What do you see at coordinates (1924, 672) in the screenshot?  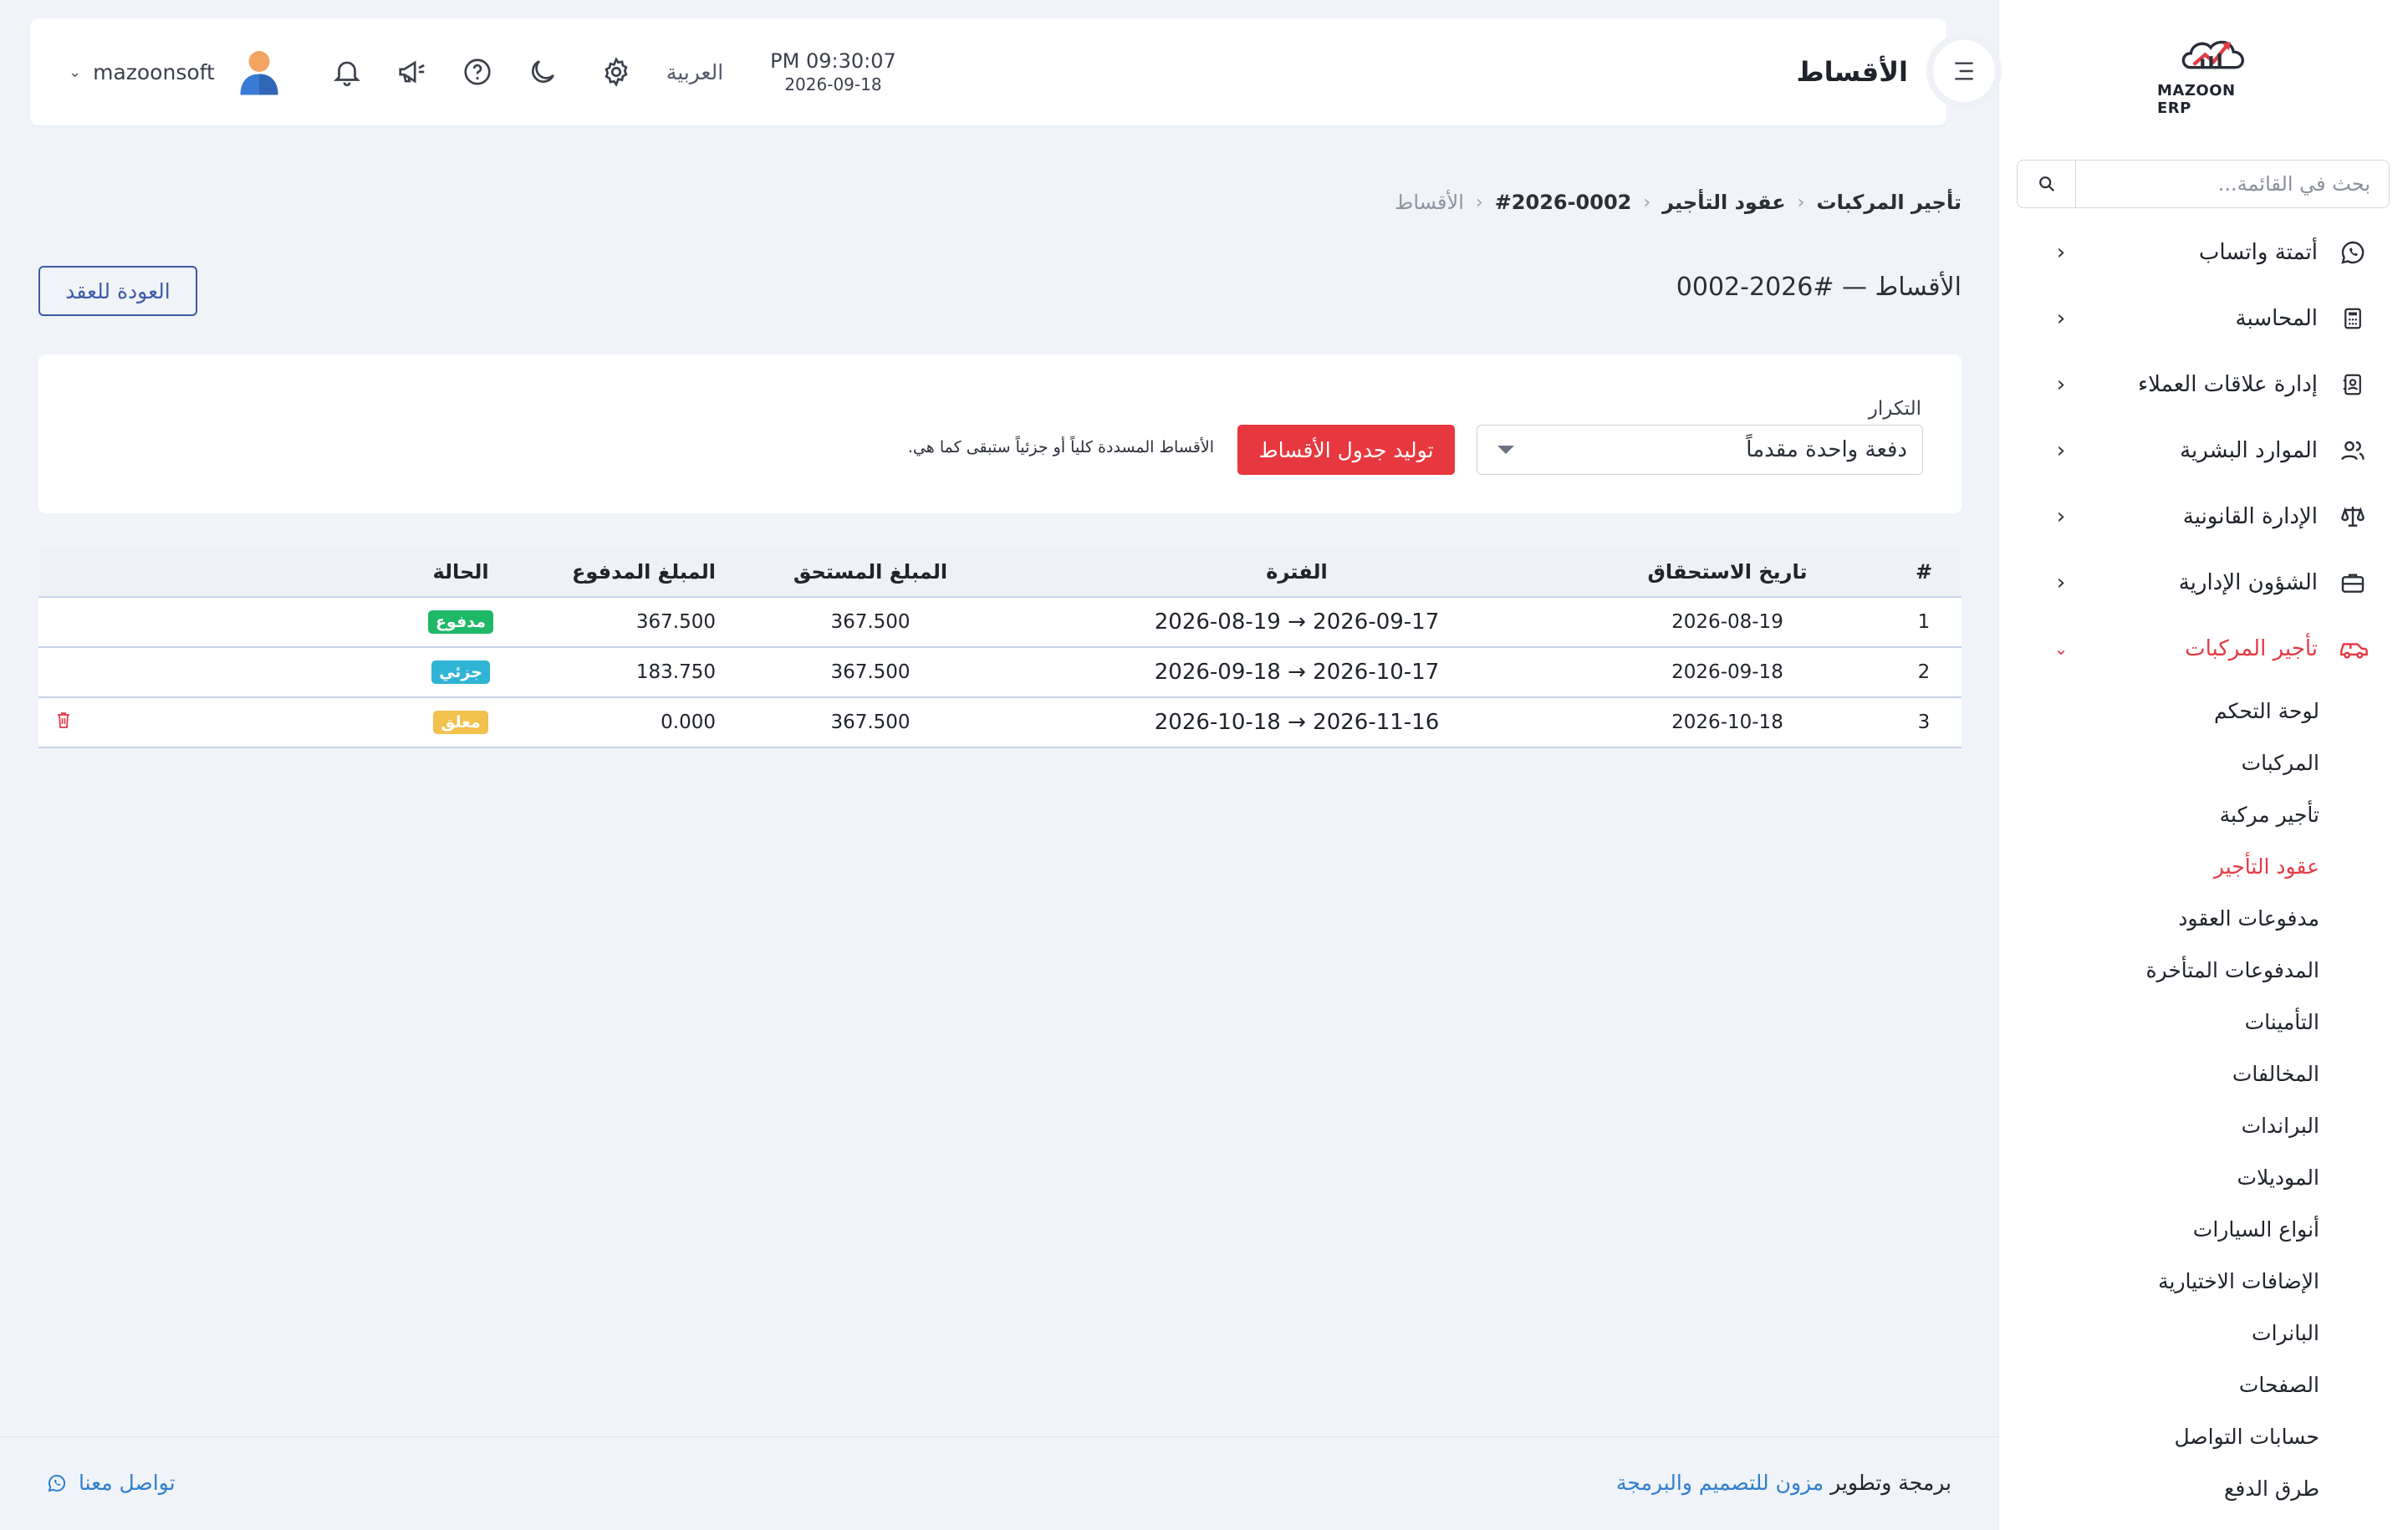 I see `cell-num: 2` at bounding box center [1924, 672].